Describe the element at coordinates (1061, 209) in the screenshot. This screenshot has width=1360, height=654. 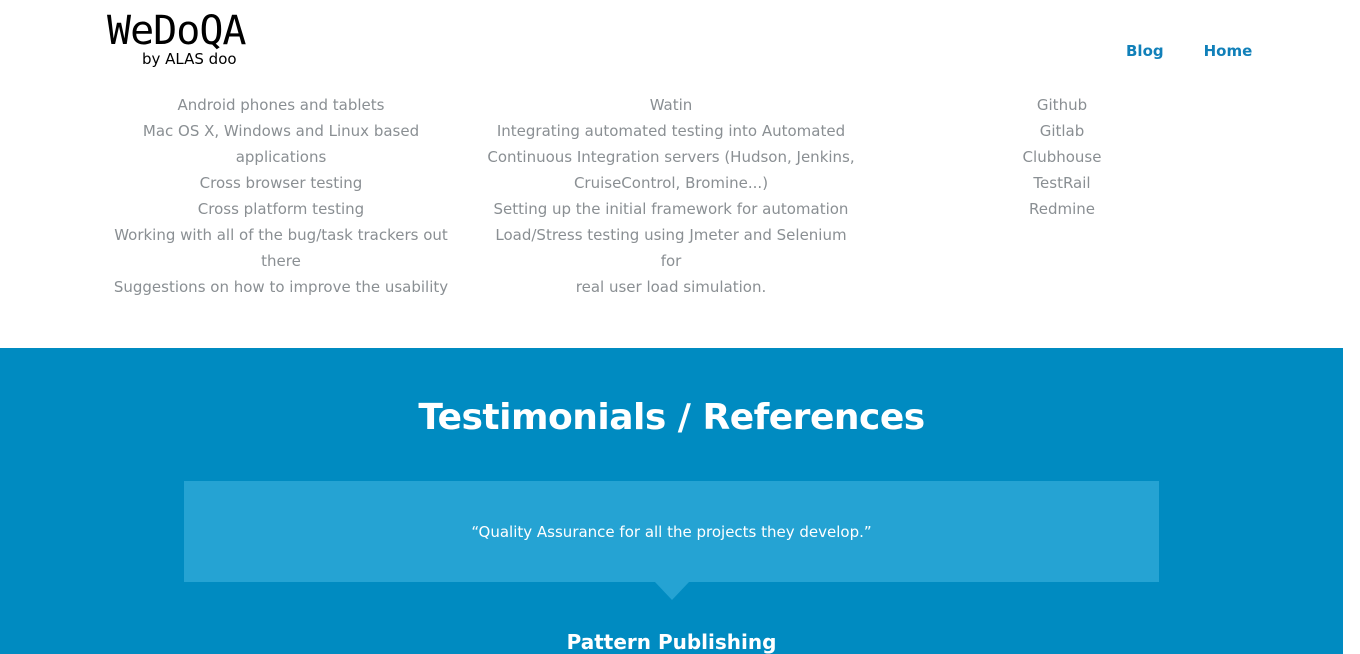
I see `list-item: Redmine` at that location.